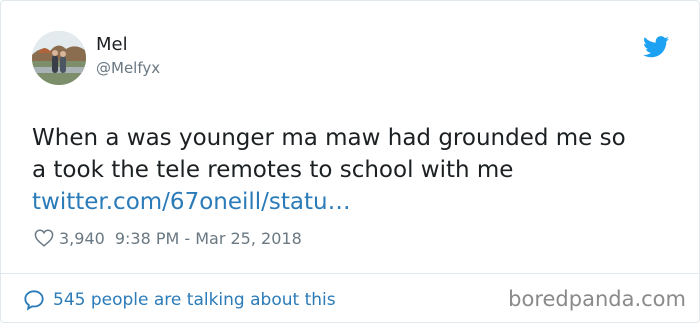 The height and width of the screenshot is (323, 700). What do you see at coordinates (194, 300) in the screenshot?
I see `talking-text: 545 people are talking about this` at bounding box center [194, 300].